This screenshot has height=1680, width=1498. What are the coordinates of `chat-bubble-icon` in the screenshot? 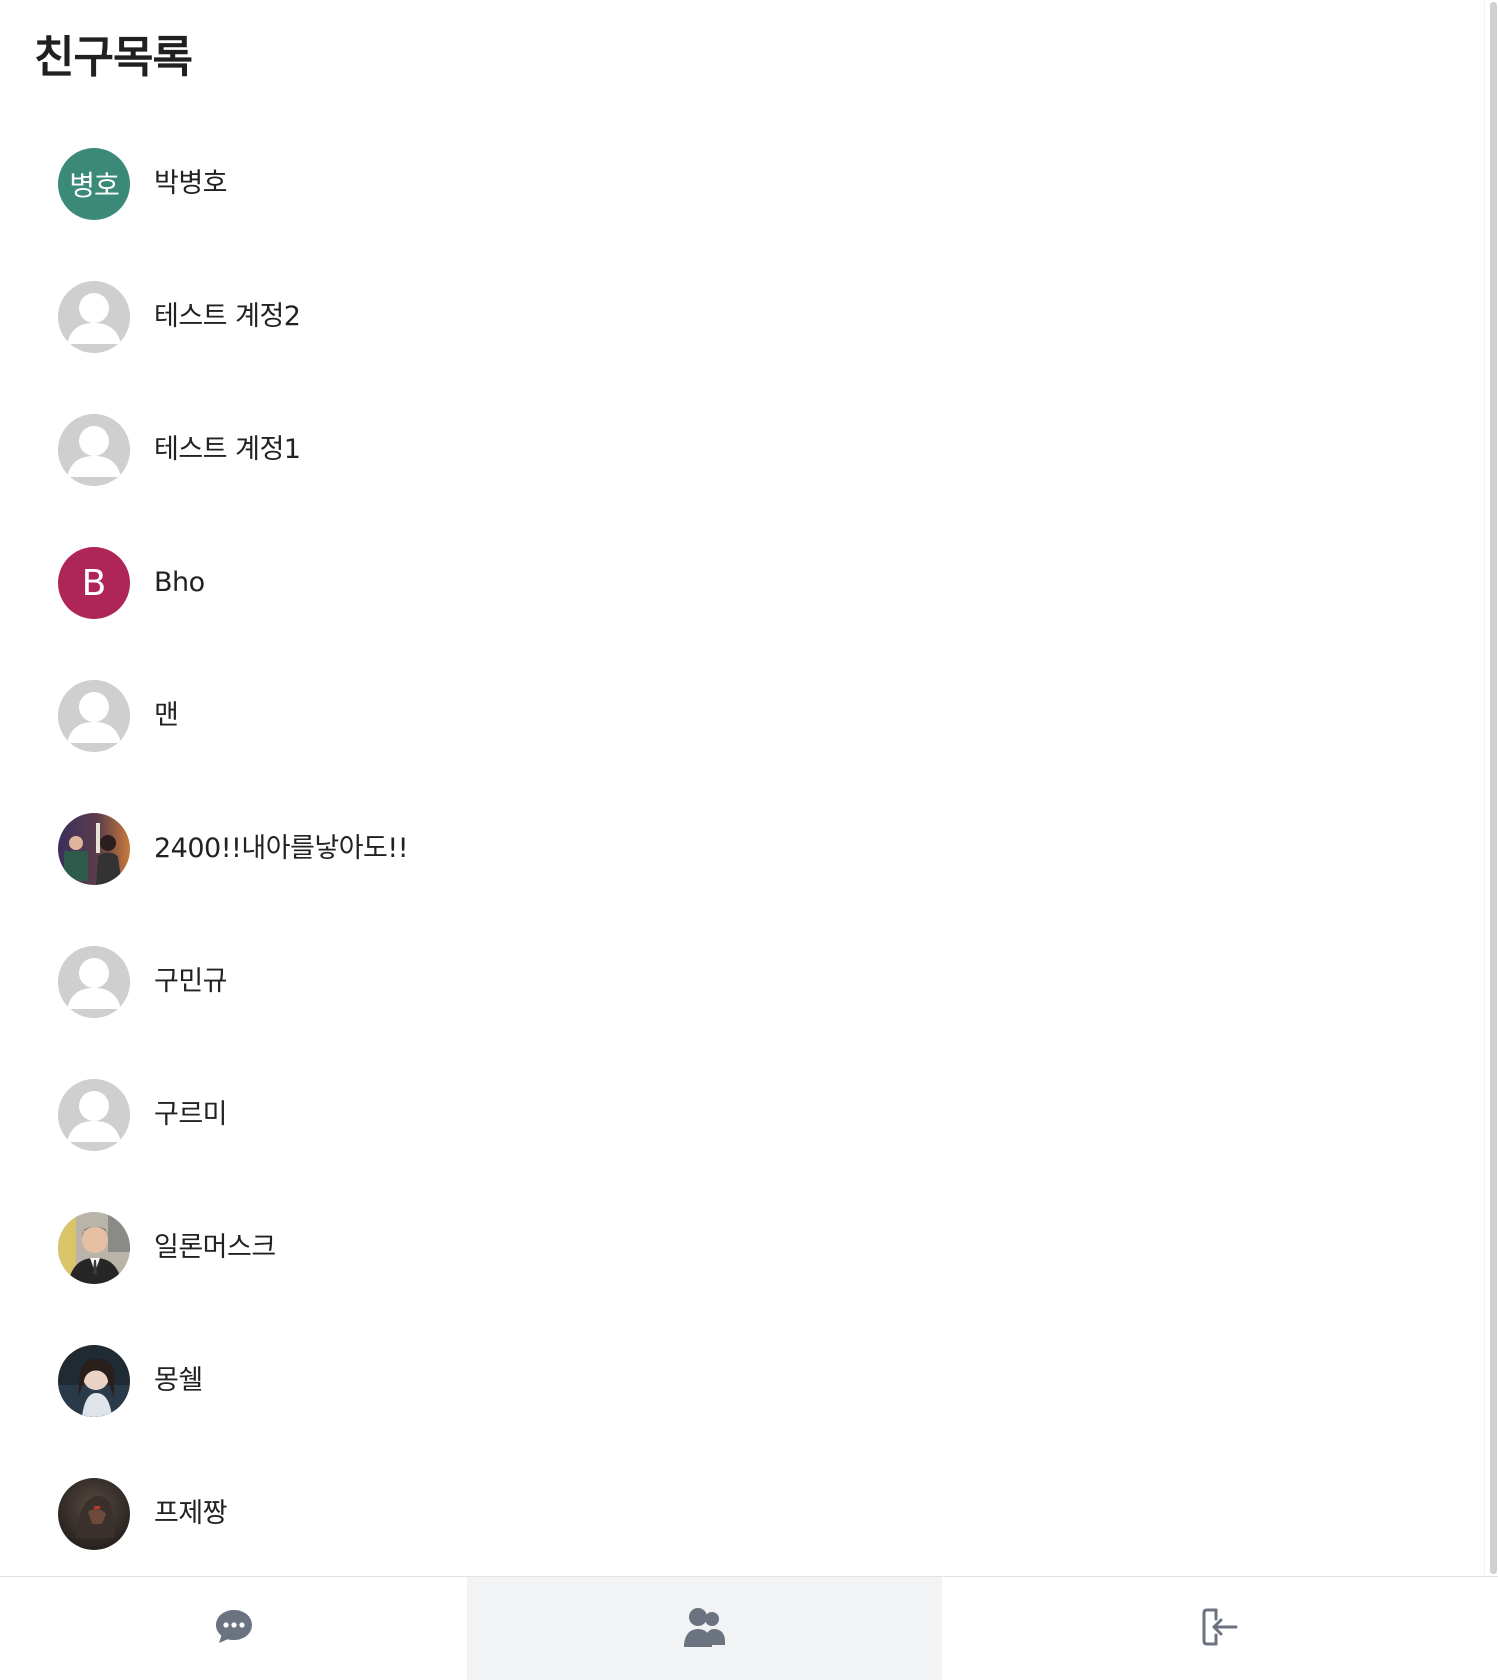 It's located at (234, 1629).